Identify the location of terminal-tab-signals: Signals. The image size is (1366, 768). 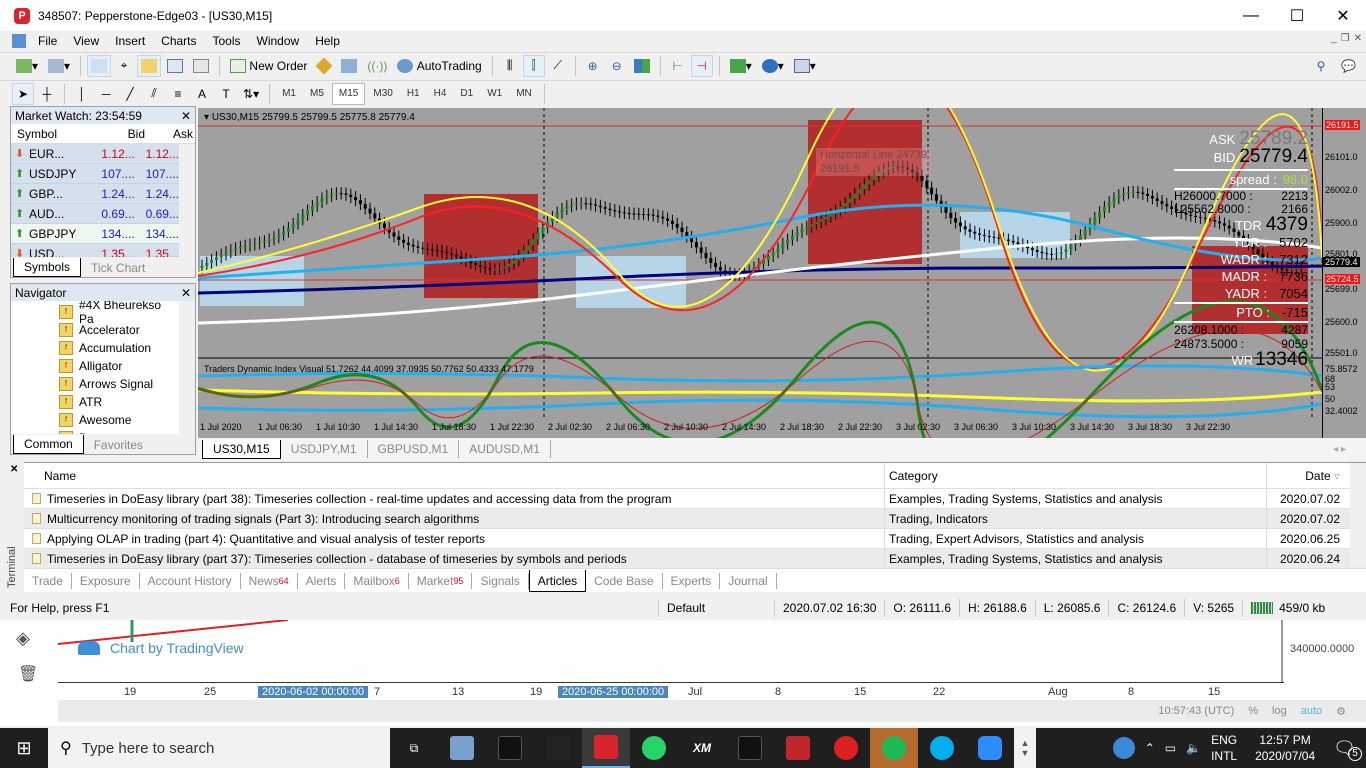
(500, 581).